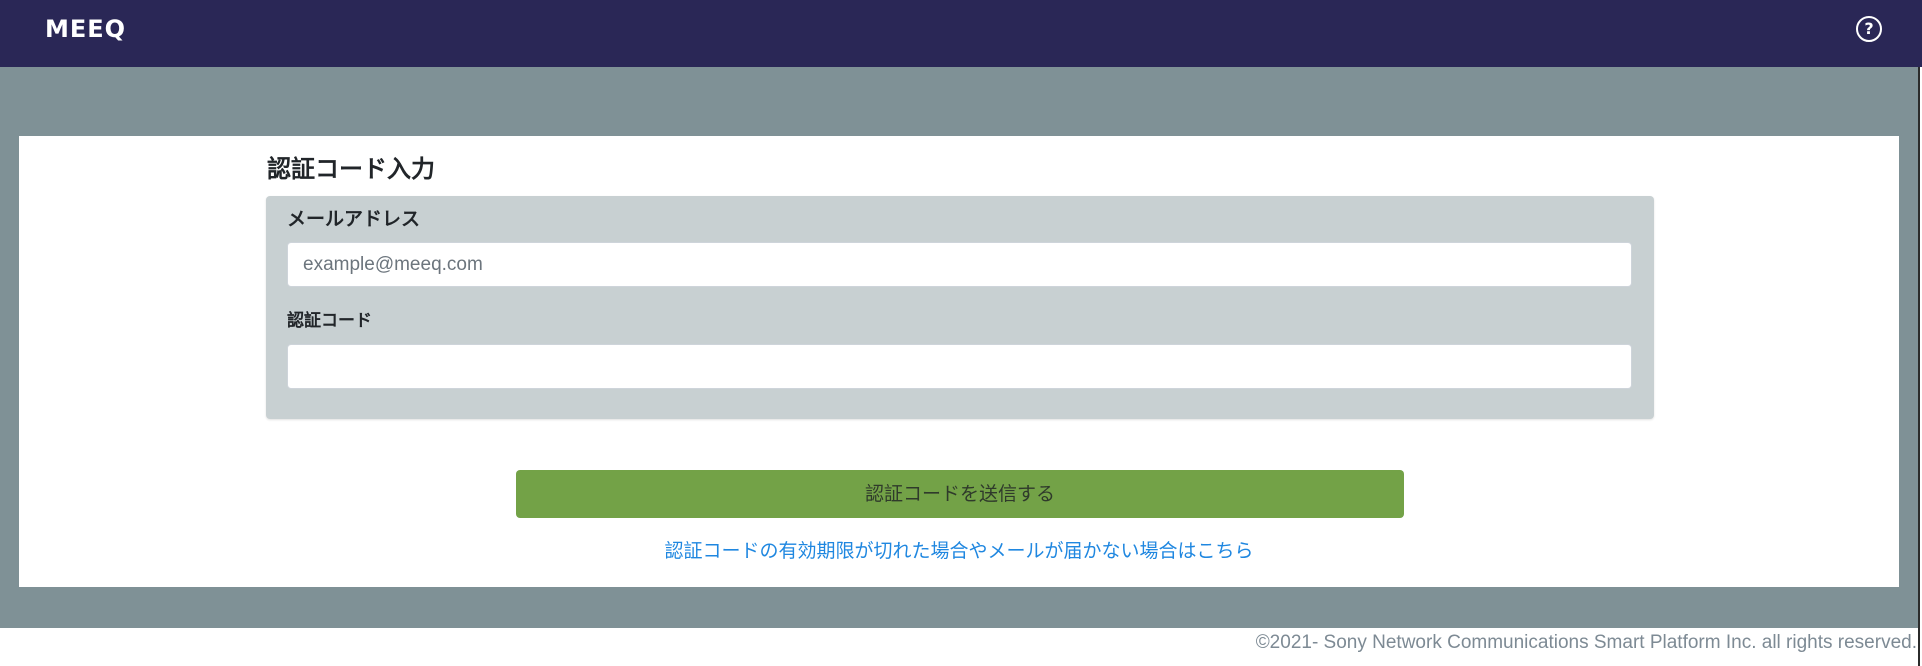  Describe the element at coordinates (354, 219) in the screenshot. I see `email-label: メールアドレス` at that location.